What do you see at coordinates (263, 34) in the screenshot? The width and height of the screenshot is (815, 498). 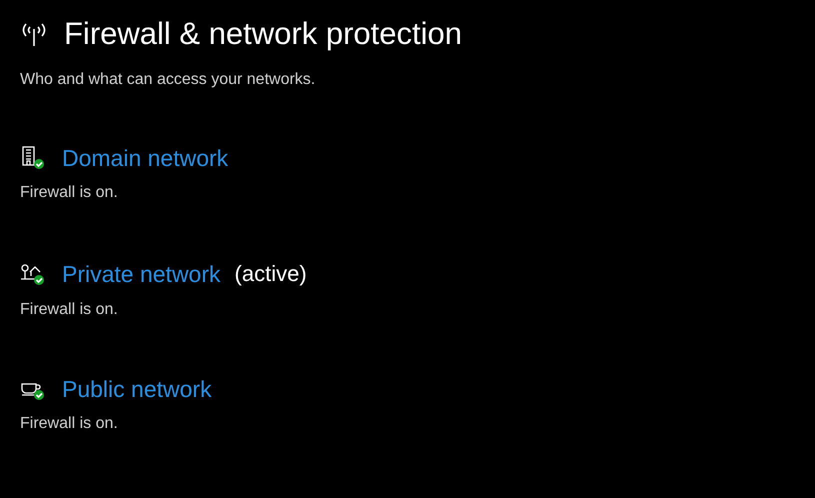 I see `page-title: Firewall & network protection` at bounding box center [263, 34].